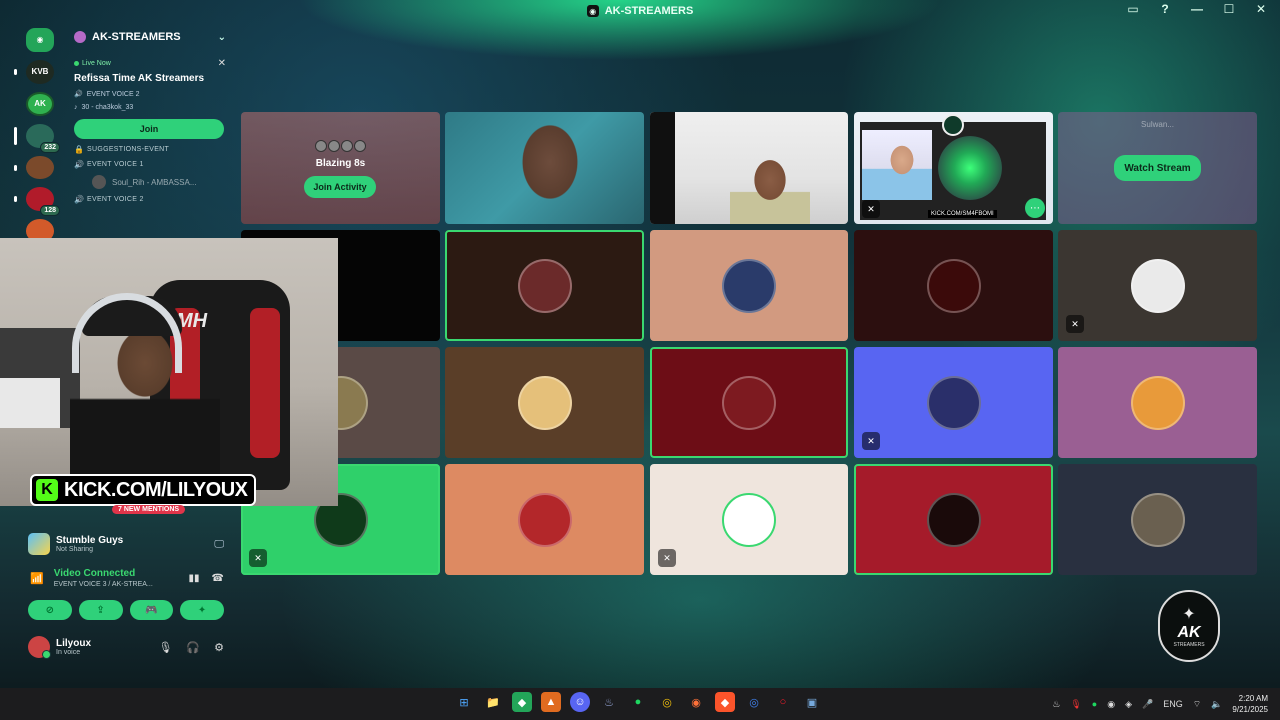 The width and height of the screenshot is (1280, 720). Describe the element at coordinates (154, 164) in the screenshot. I see `channel-item: 🔊 EVENT VOICE 1` at that location.